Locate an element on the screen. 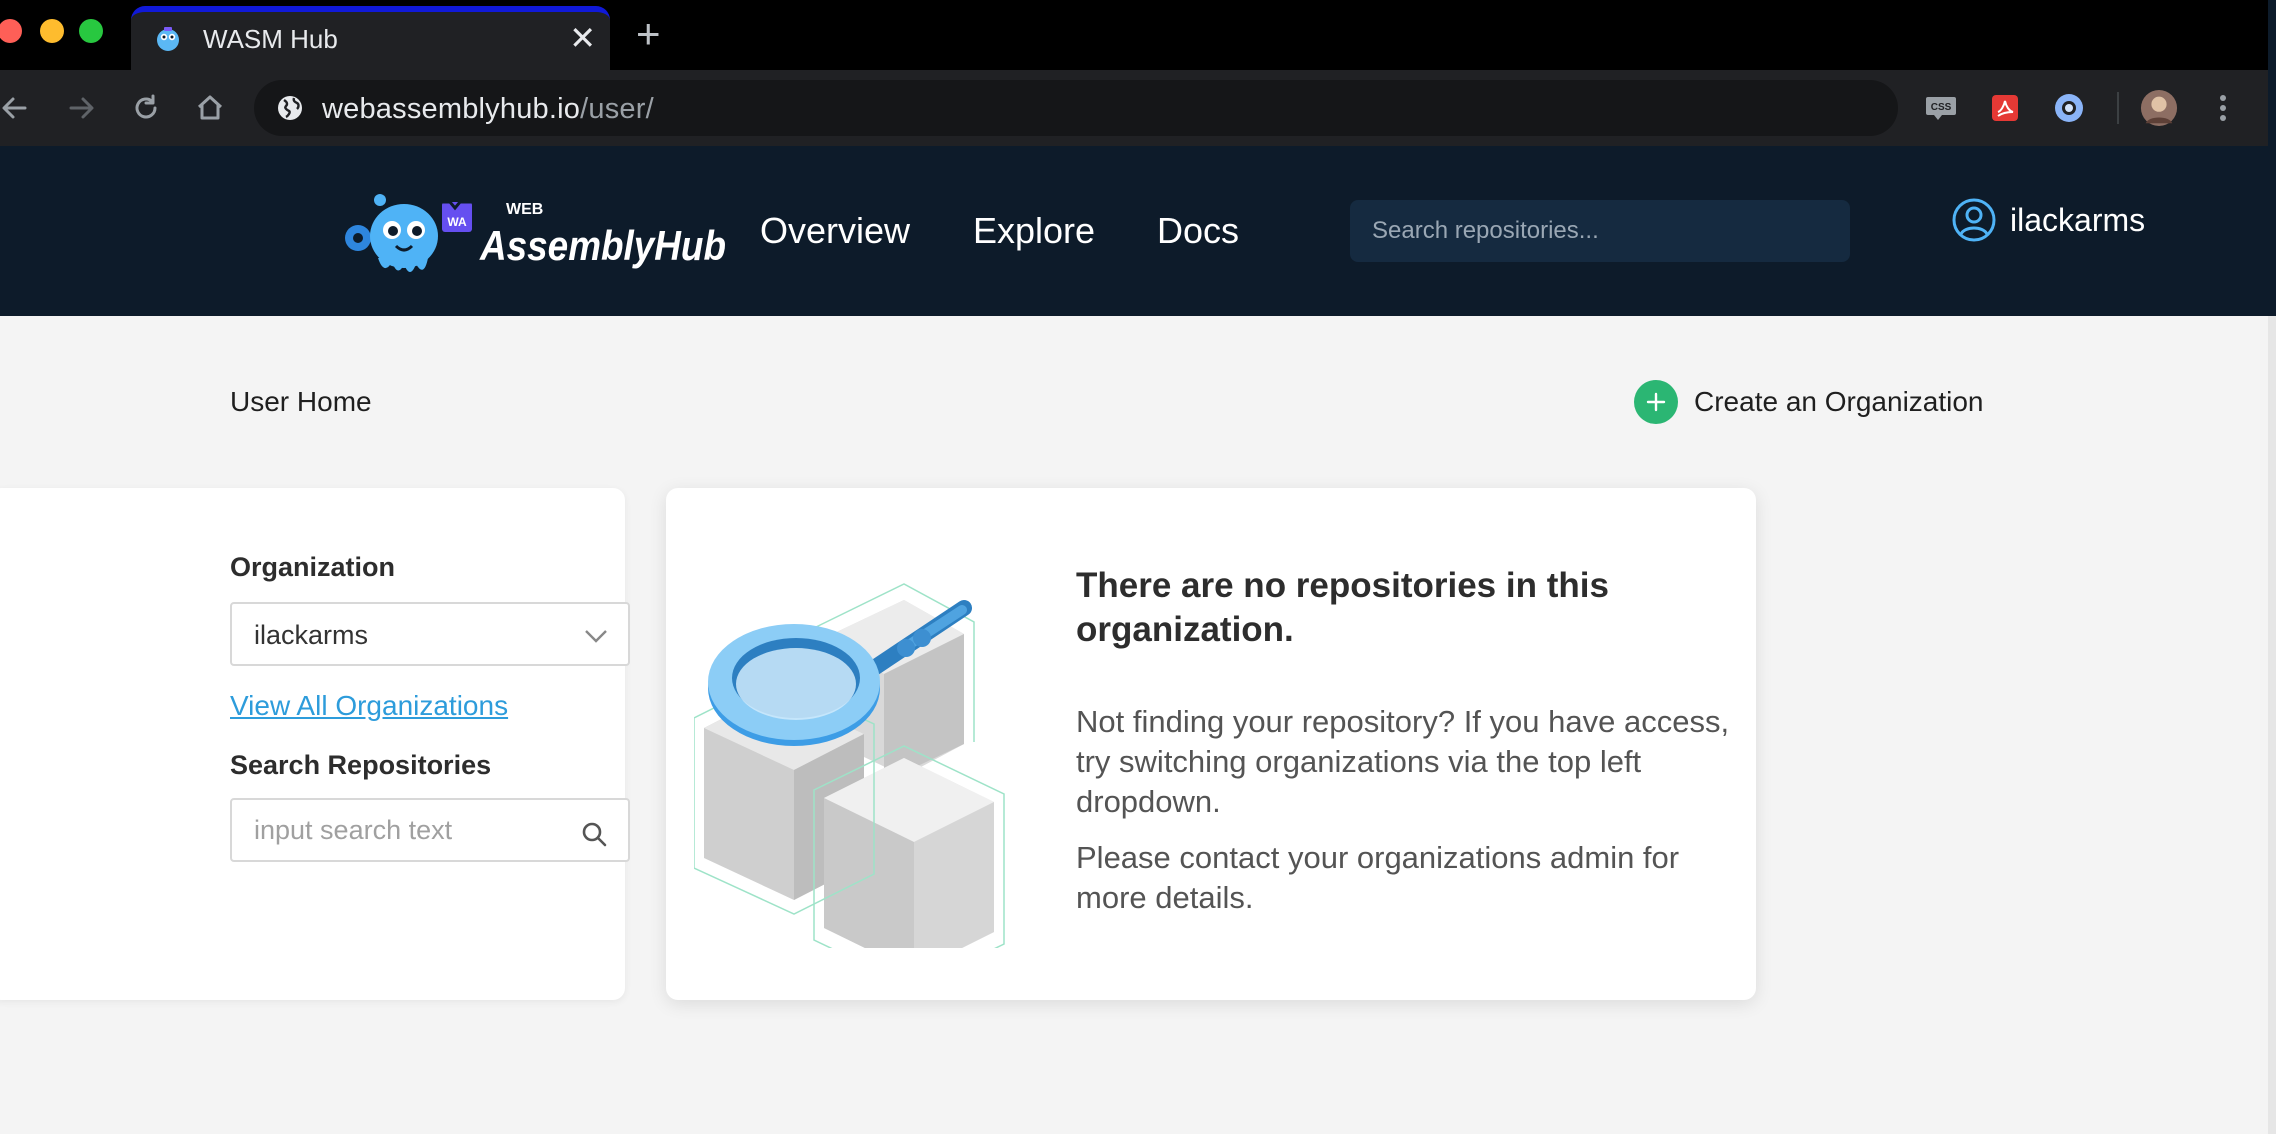  css-extension-button: CSS is located at coordinates (1941, 108).